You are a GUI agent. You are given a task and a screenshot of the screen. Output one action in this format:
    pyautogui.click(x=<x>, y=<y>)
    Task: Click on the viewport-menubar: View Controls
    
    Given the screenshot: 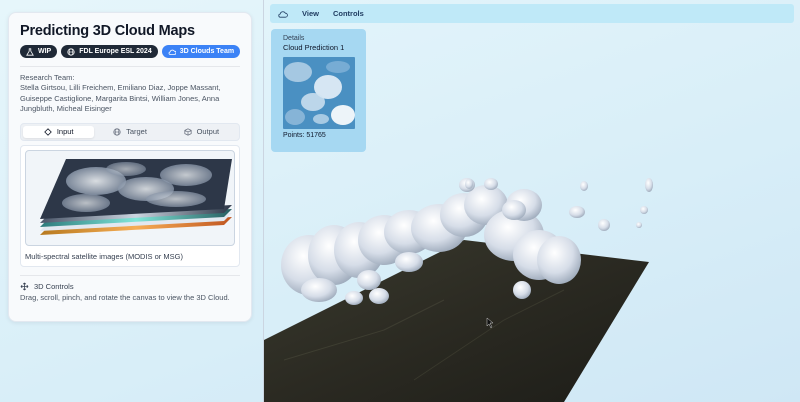 What is the action you would take?
    pyautogui.click(x=532, y=13)
    